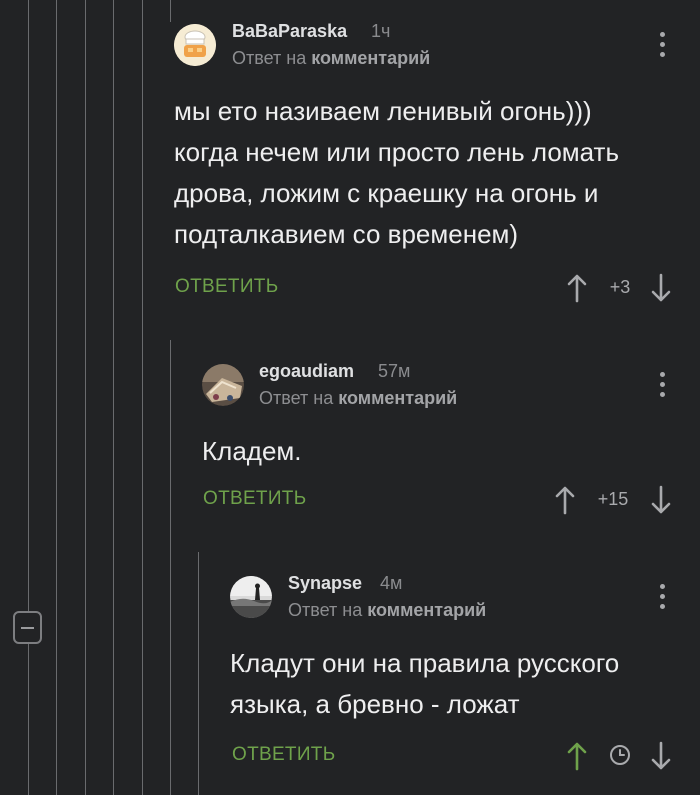 This screenshot has height=795, width=700. I want to click on collapse-thread-button, so click(27, 627).